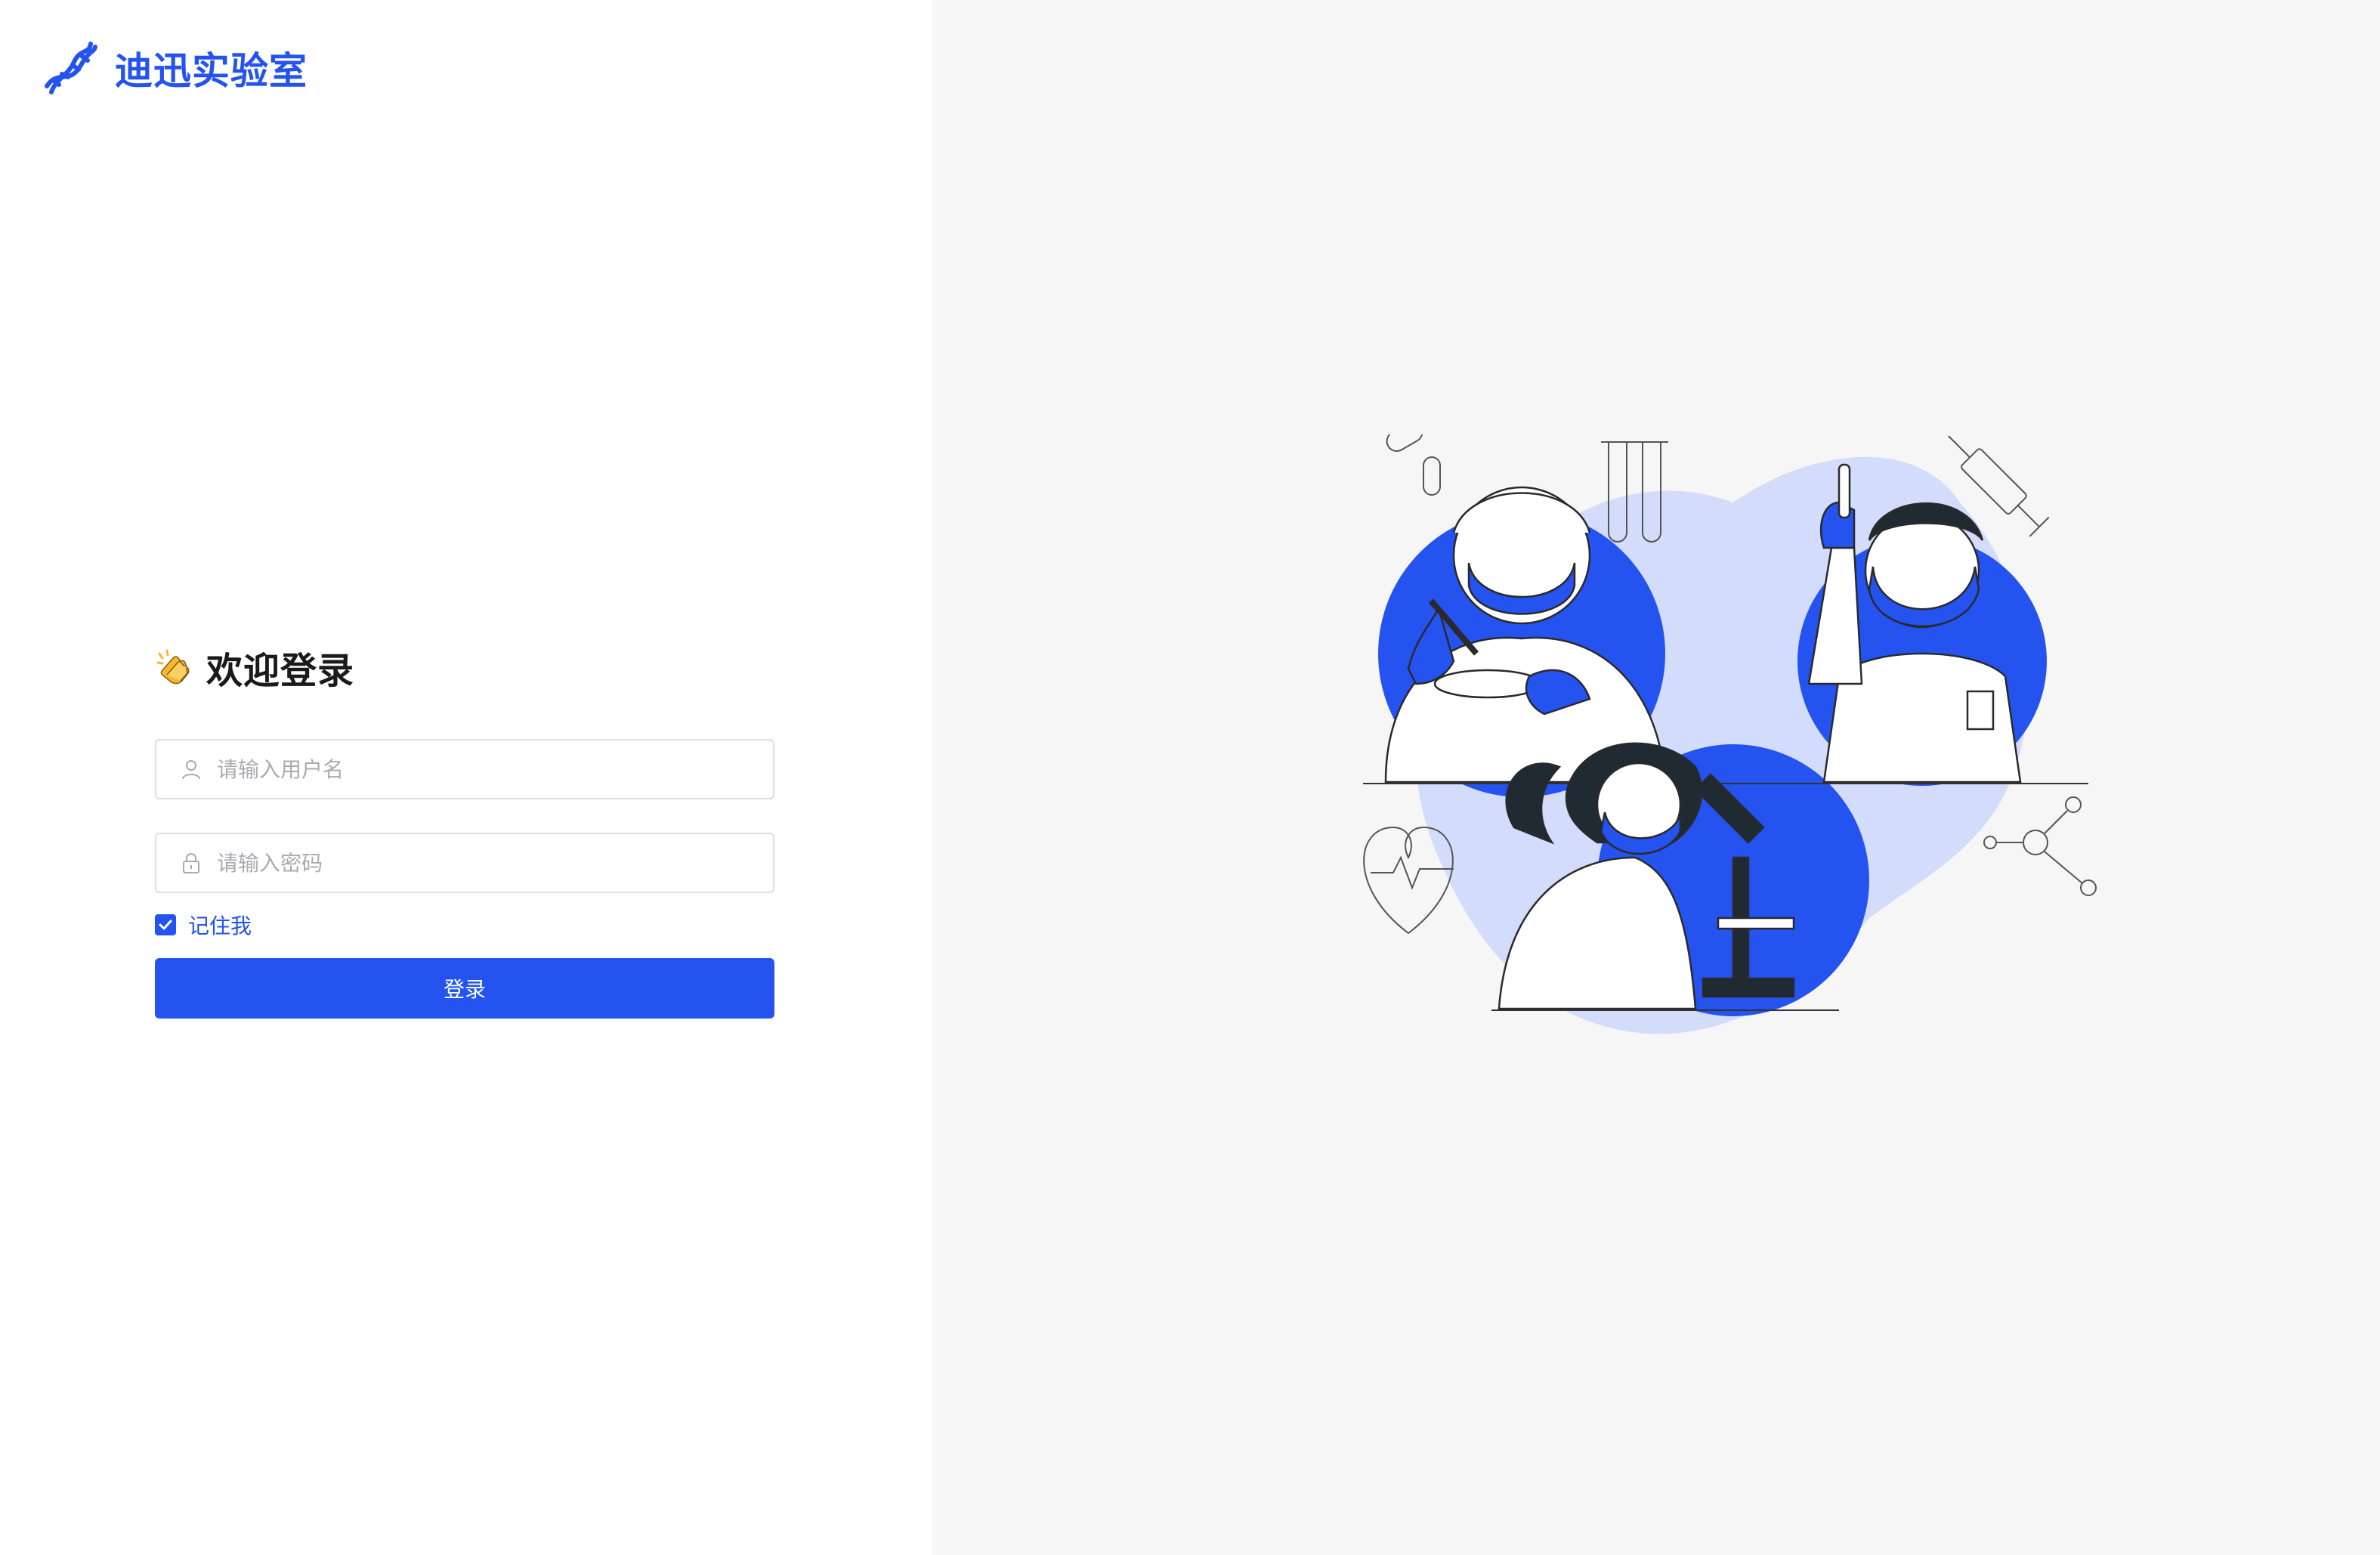 This screenshot has height=1555, width=2380. Describe the element at coordinates (481, 769) in the screenshot. I see `username-input` at that location.